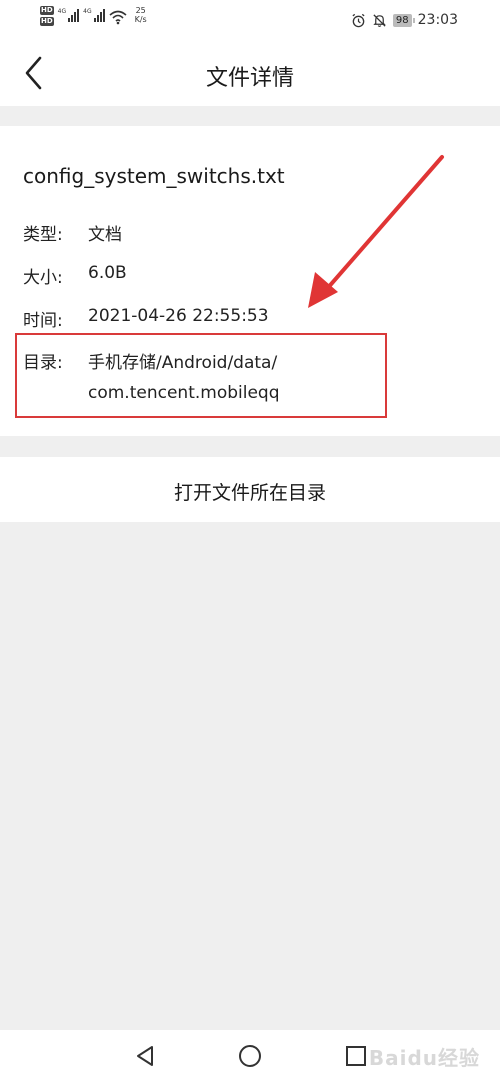  What do you see at coordinates (140, 19) in the screenshot?
I see `speed-unit: K/s` at bounding box center [140, 19].